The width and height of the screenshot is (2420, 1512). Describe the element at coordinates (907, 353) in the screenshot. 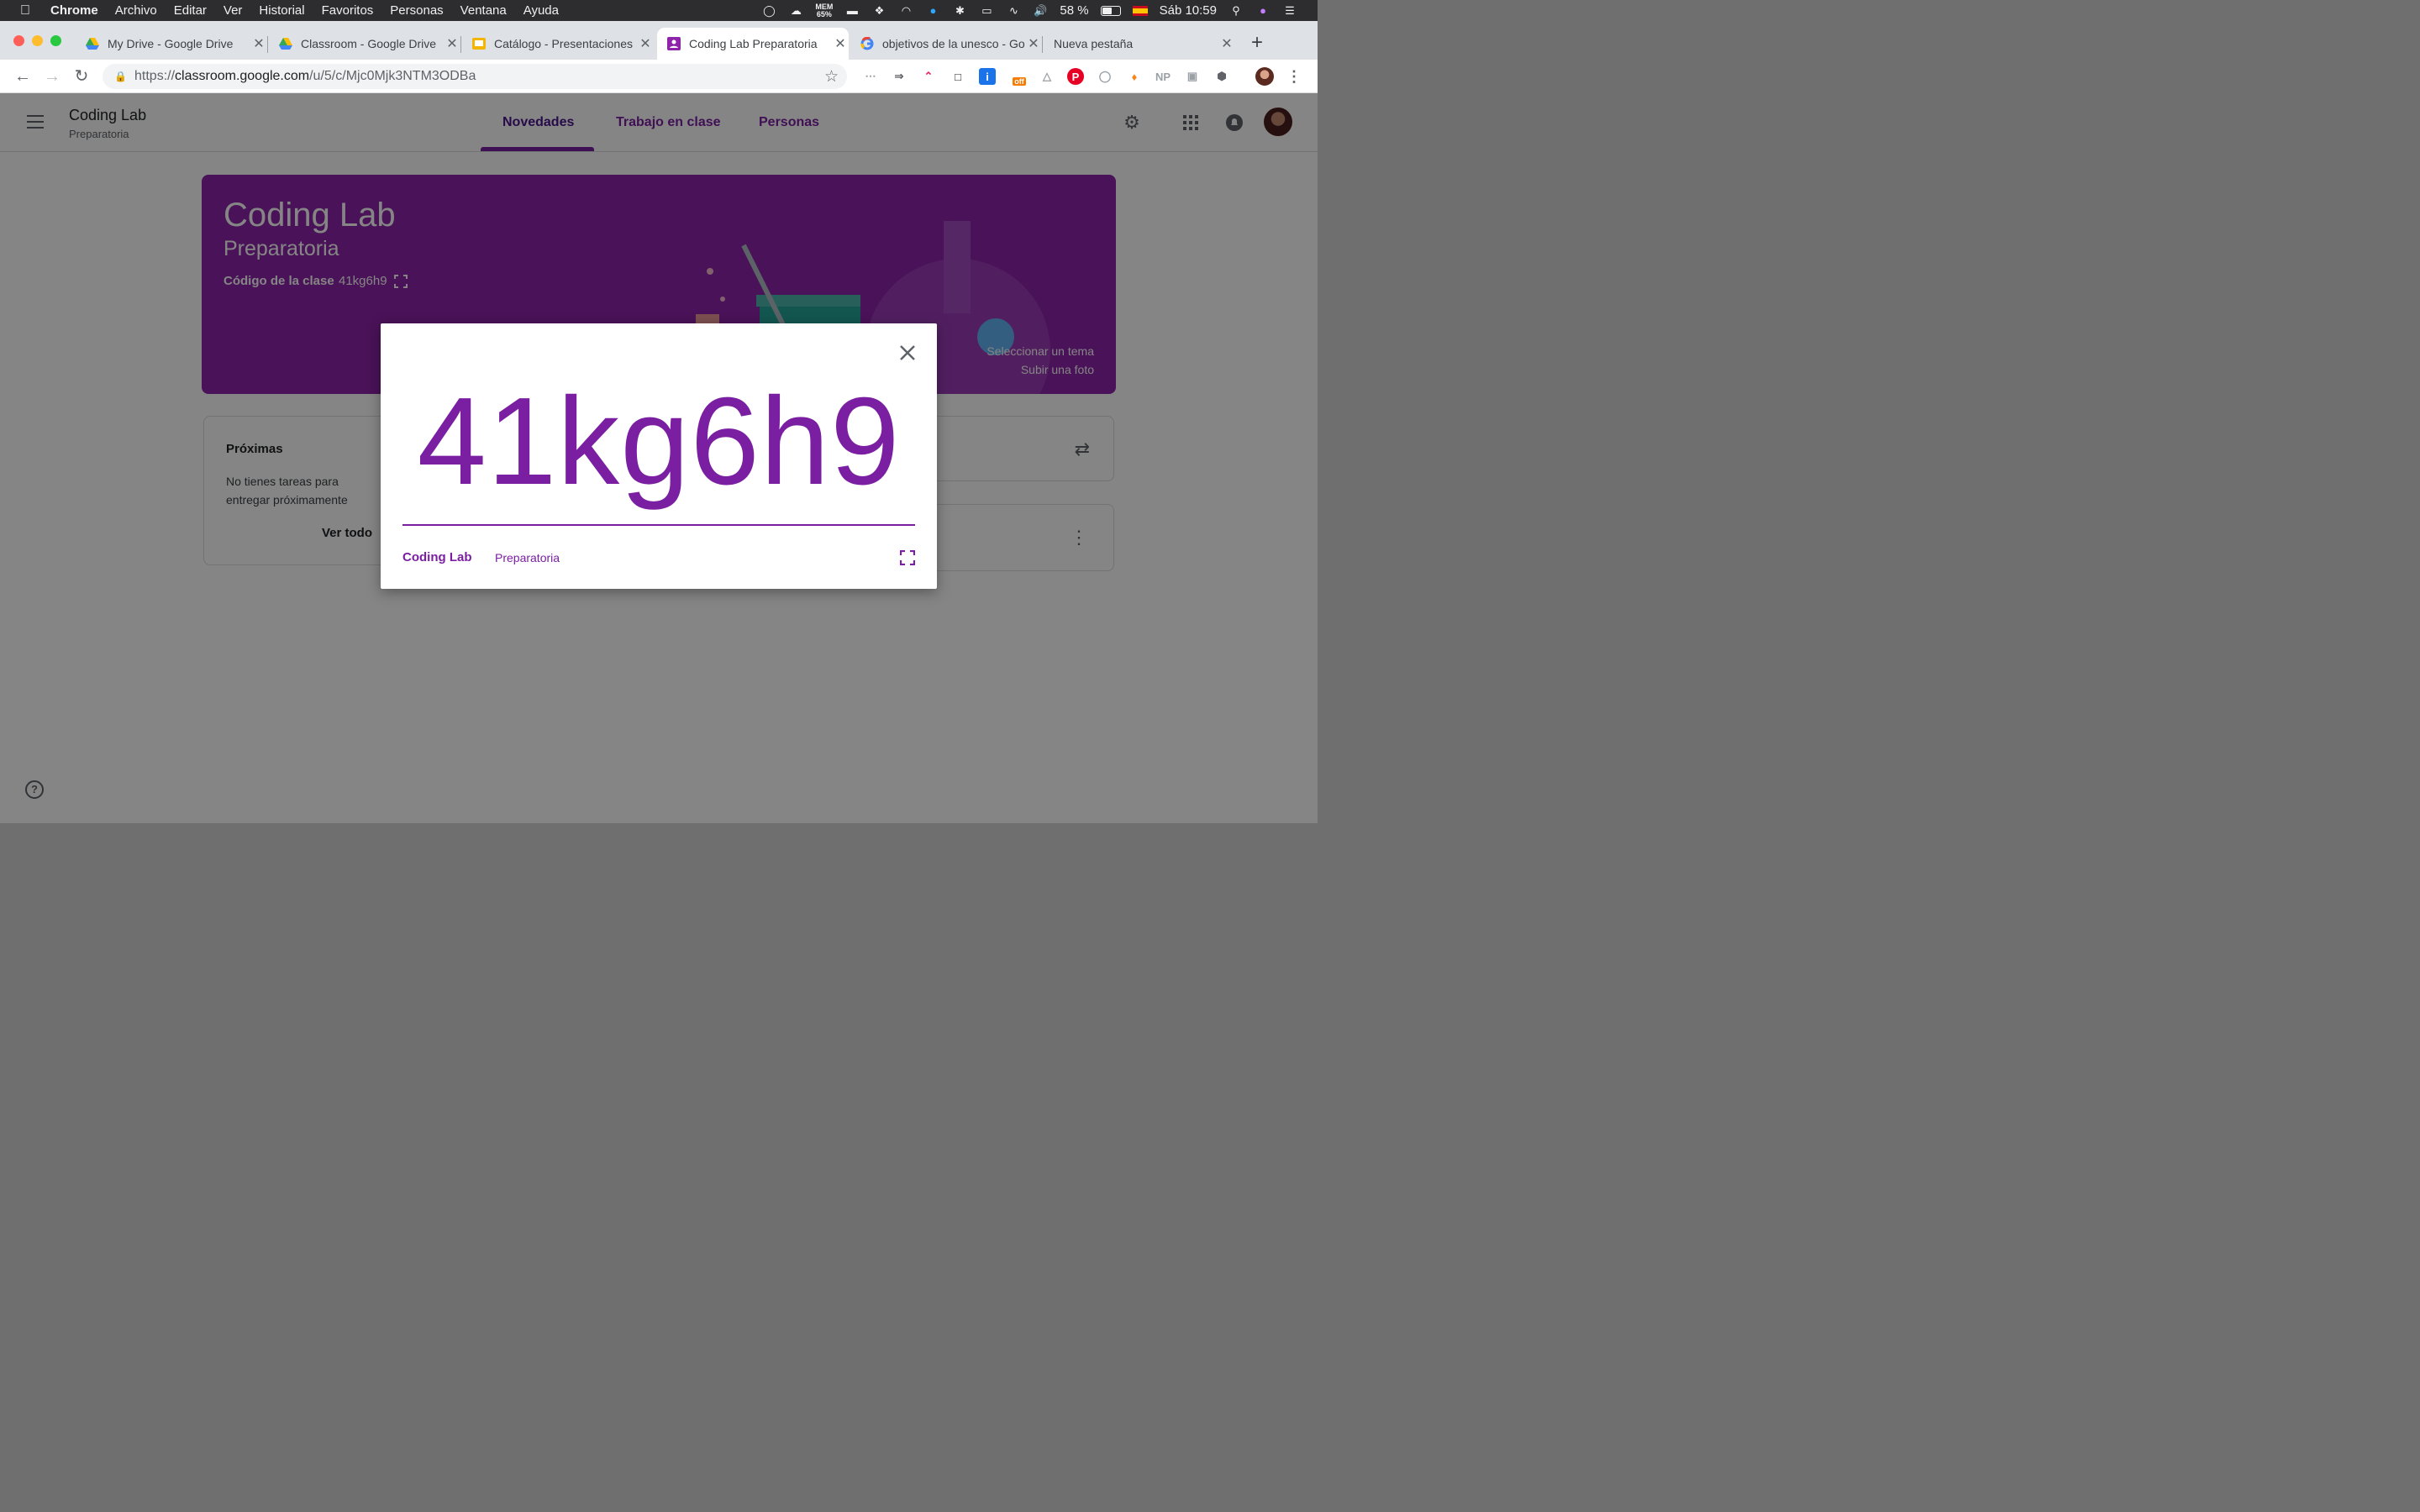

I see `close-icon` at that location.